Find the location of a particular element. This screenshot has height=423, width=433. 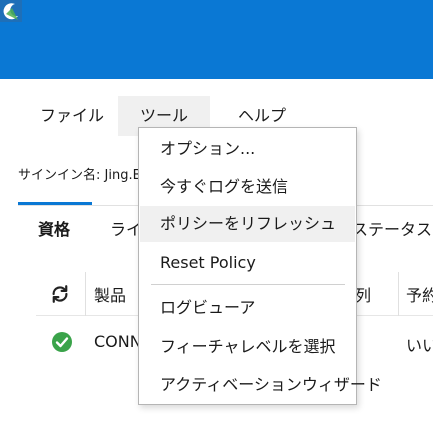

menu-item-activation-wizard: アクティベーションウィザード is located at coordinates (261, 385).